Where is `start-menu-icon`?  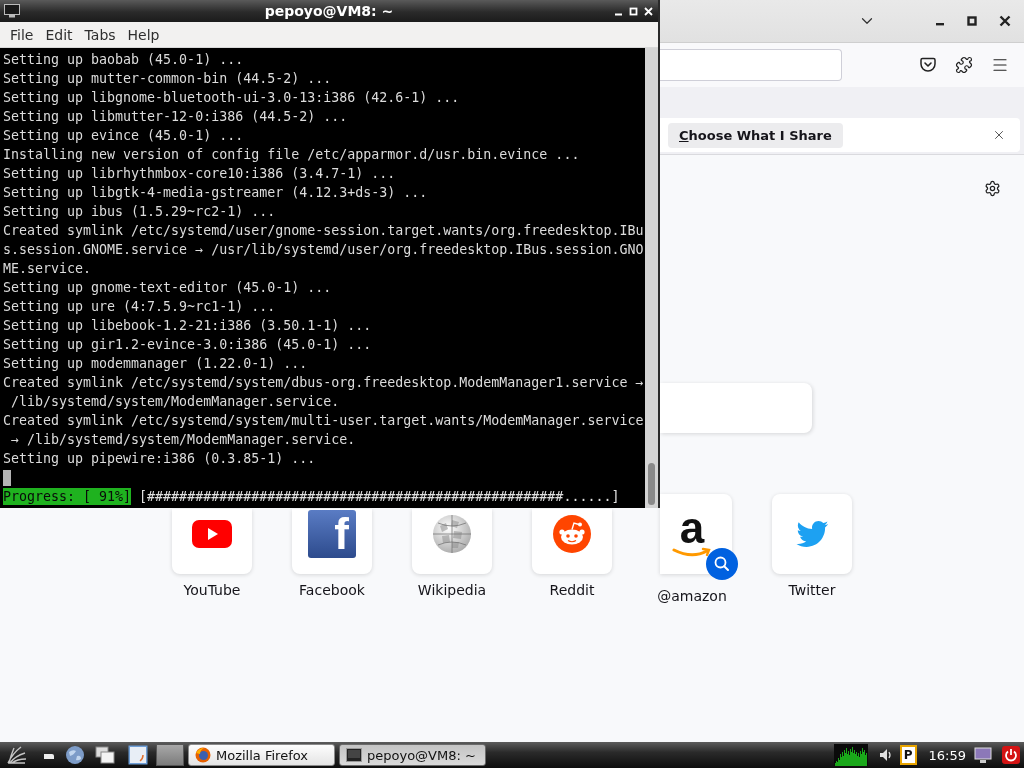 start-menu-icon is located at coordinates (16, 755).